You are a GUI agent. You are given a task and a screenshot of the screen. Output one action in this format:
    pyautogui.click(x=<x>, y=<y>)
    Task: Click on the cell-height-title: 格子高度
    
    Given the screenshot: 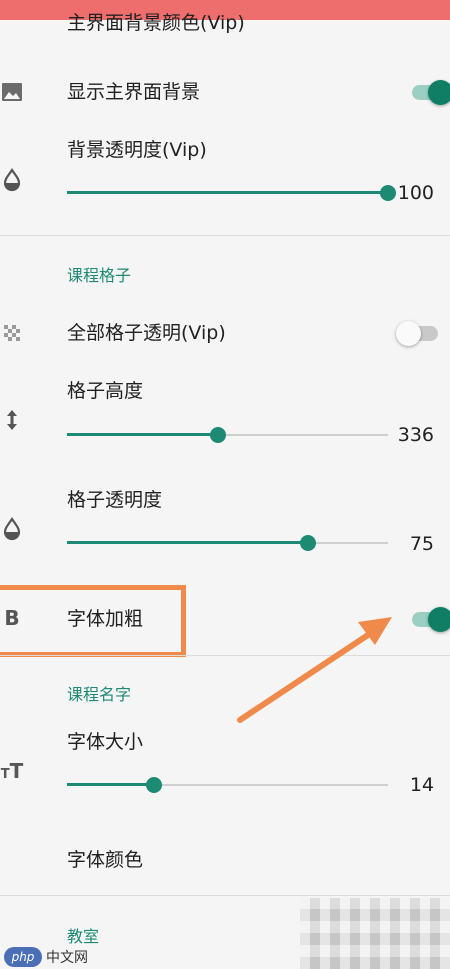 What is the action you would take?
    pyautogui.click(x=105, y=391)
    